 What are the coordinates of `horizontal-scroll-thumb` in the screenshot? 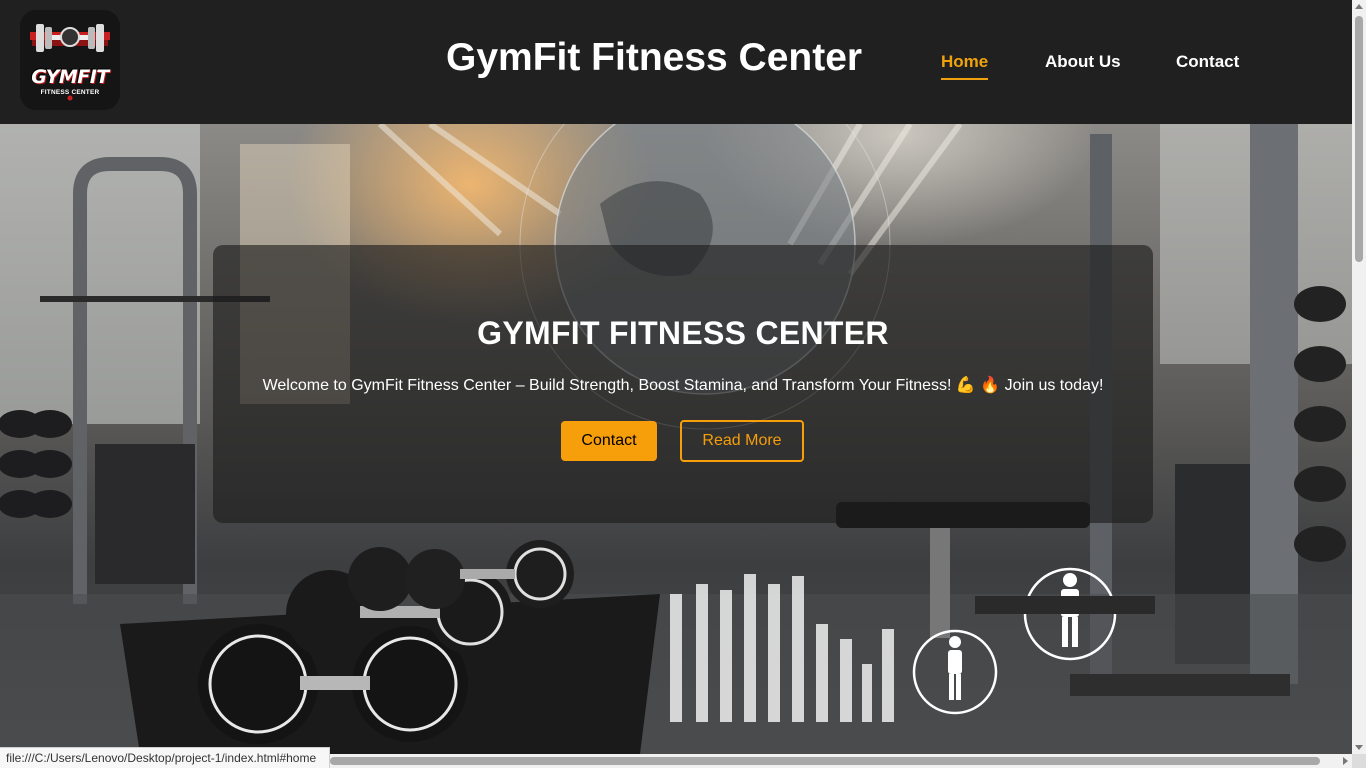 It's located at (825, 761).